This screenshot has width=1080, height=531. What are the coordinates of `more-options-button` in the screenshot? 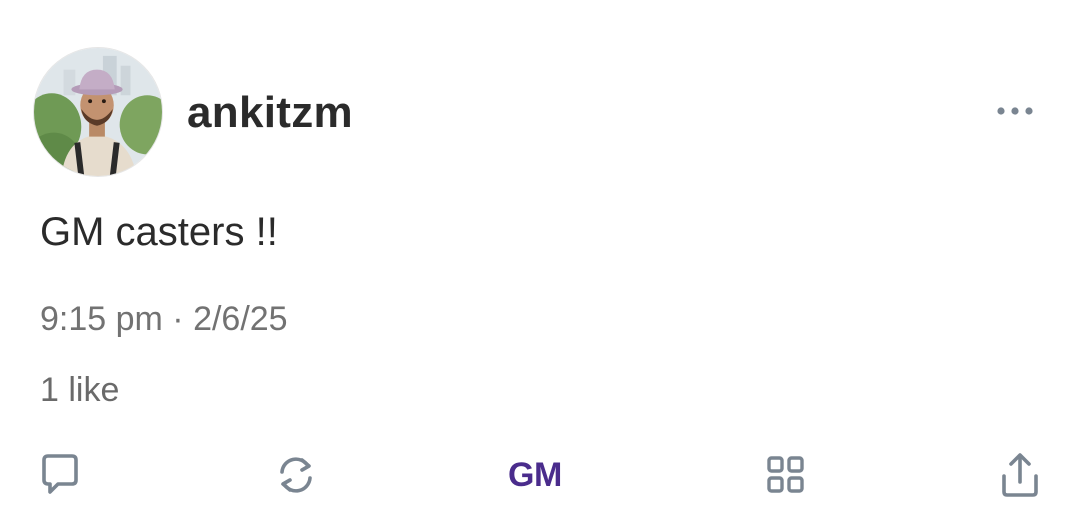 It's located at (1015, 111).